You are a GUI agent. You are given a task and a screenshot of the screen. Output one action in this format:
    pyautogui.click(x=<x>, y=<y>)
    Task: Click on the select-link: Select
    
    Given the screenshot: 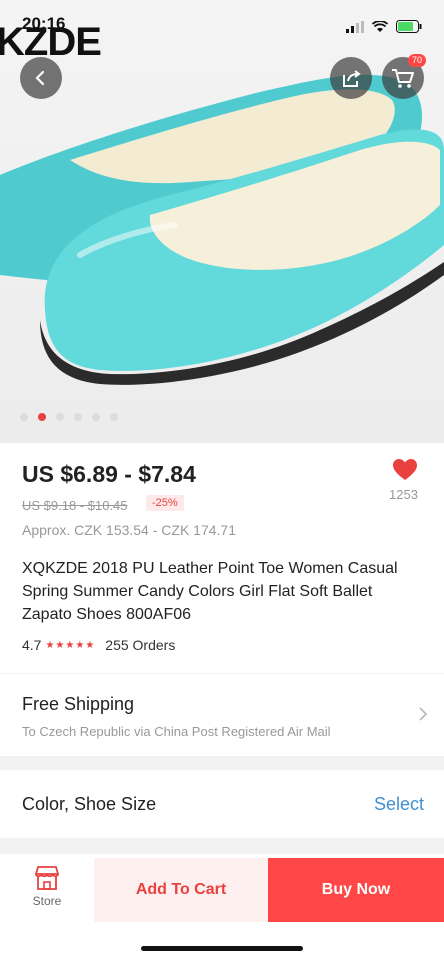 What is the action you would take?
    pyautogui.click(x=399, y=804)
    